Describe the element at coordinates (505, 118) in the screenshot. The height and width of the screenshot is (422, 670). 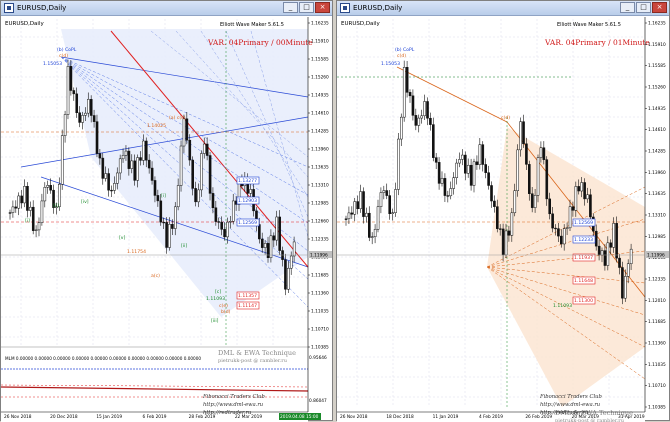
I see `wave-label: c(d)` at that location.